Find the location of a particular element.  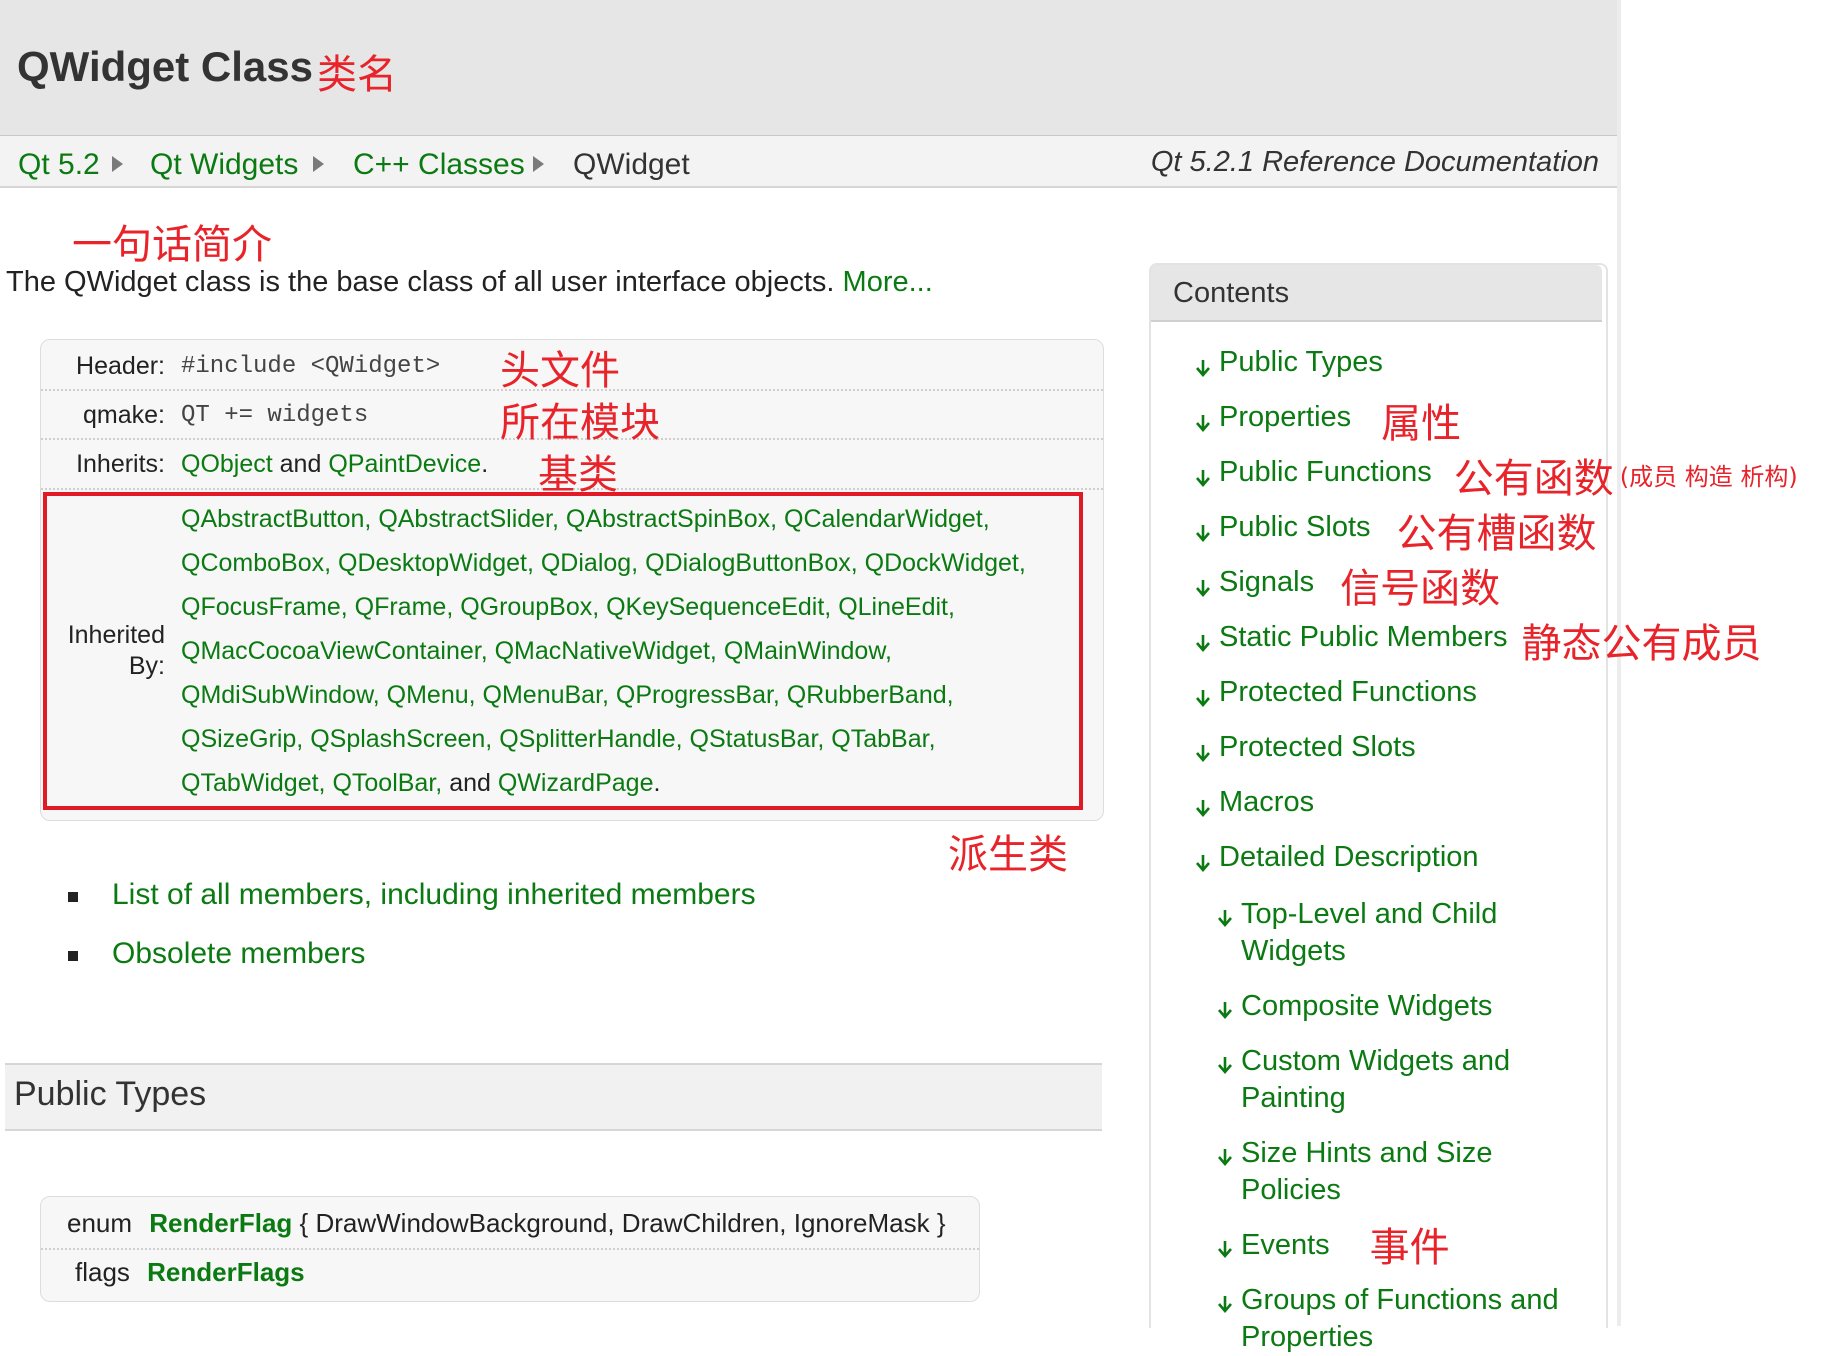

qwizardpage-link: QWizardPage is located at coordinates (576, 783).